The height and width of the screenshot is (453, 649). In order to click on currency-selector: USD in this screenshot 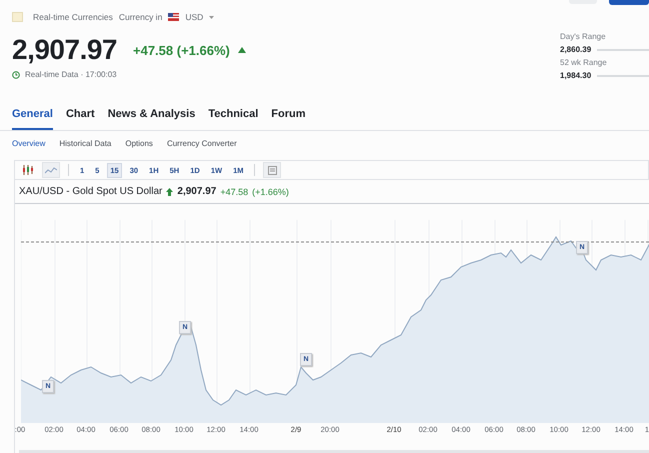, I will do `click(194, 17)`.